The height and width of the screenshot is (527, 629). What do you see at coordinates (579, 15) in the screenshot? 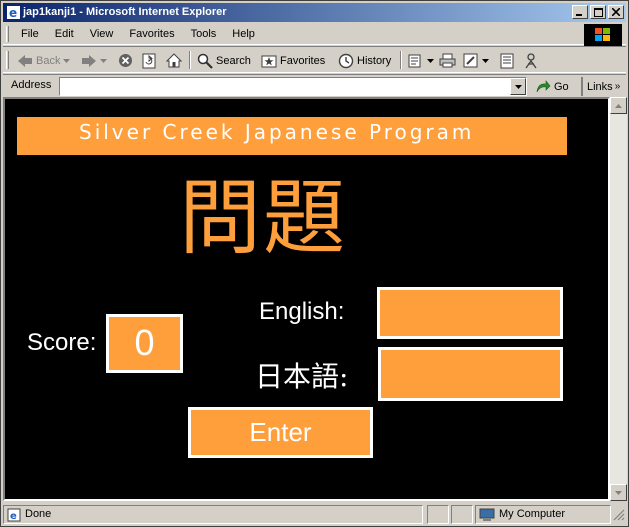
I see `minimize-icon` at bounding box center [579, 15].